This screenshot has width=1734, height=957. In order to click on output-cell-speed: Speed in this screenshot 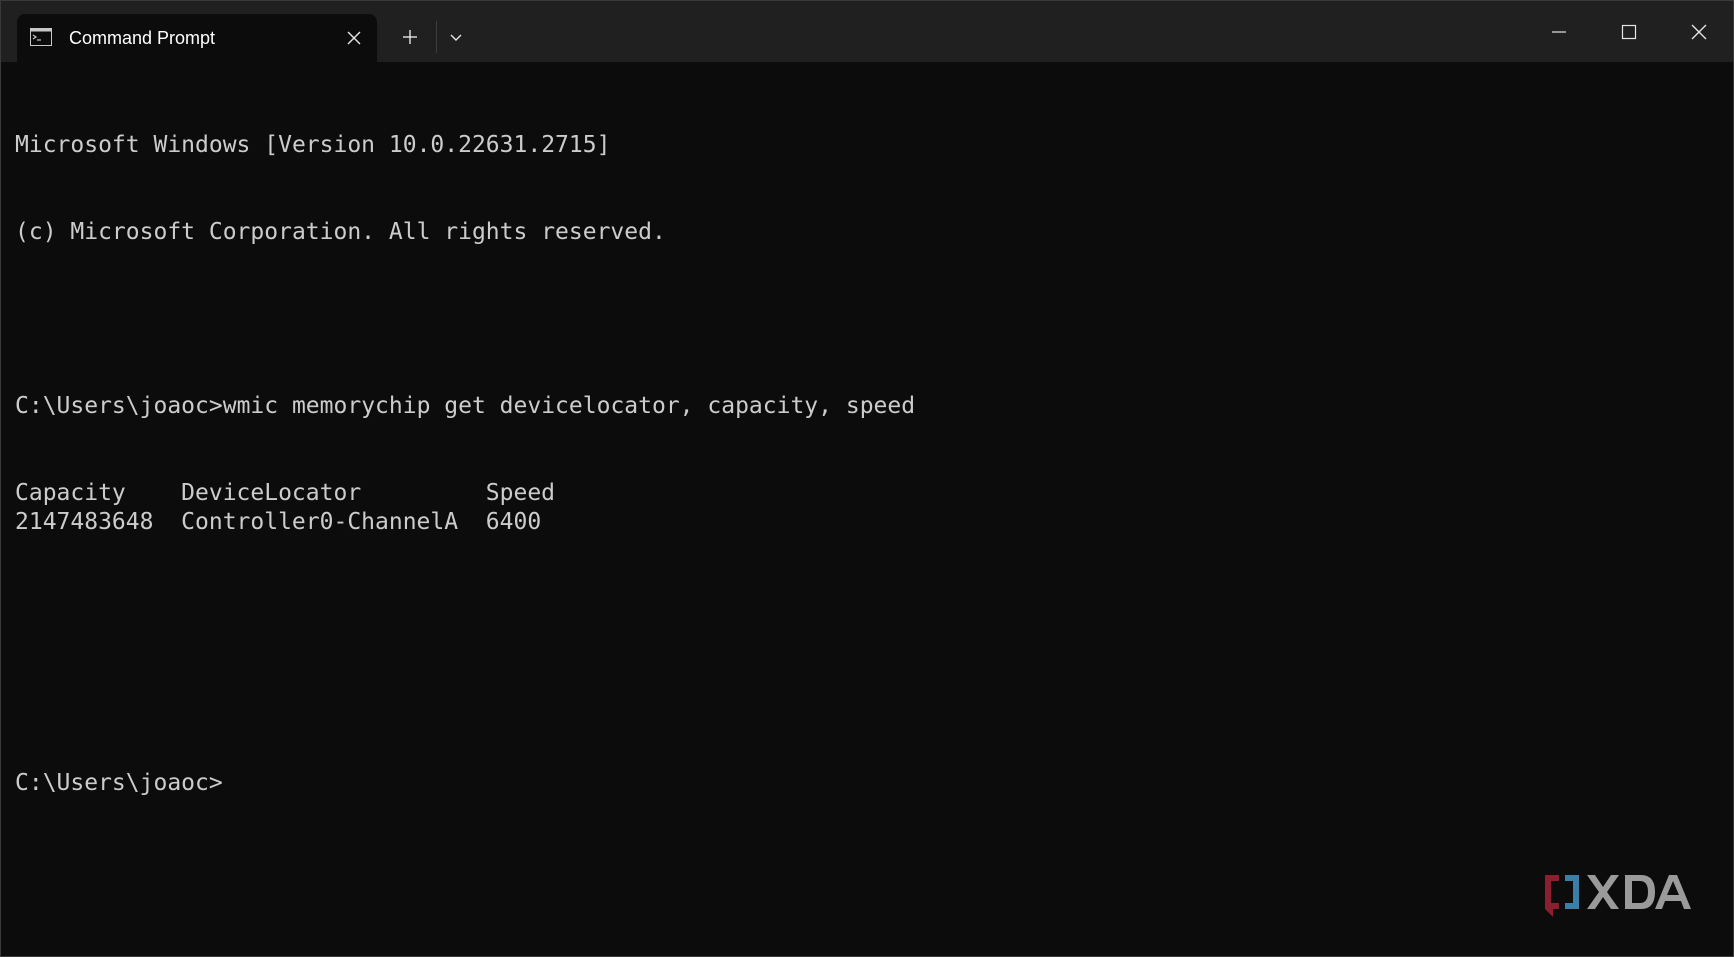, I will do `click(520, 493)`.